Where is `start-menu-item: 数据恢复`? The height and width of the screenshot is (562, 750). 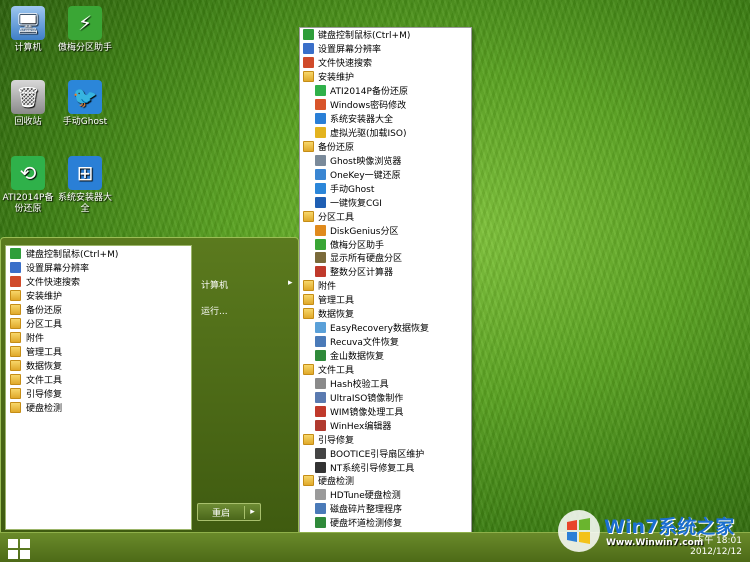 start-menu-item: 数据恢复 is located at coordinates (98, 365).